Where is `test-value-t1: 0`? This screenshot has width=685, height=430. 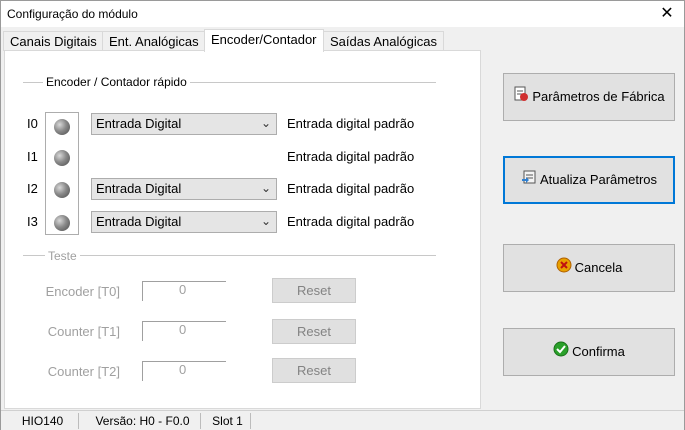
test-value-t1: 0 is located at coordinates (184, 331).